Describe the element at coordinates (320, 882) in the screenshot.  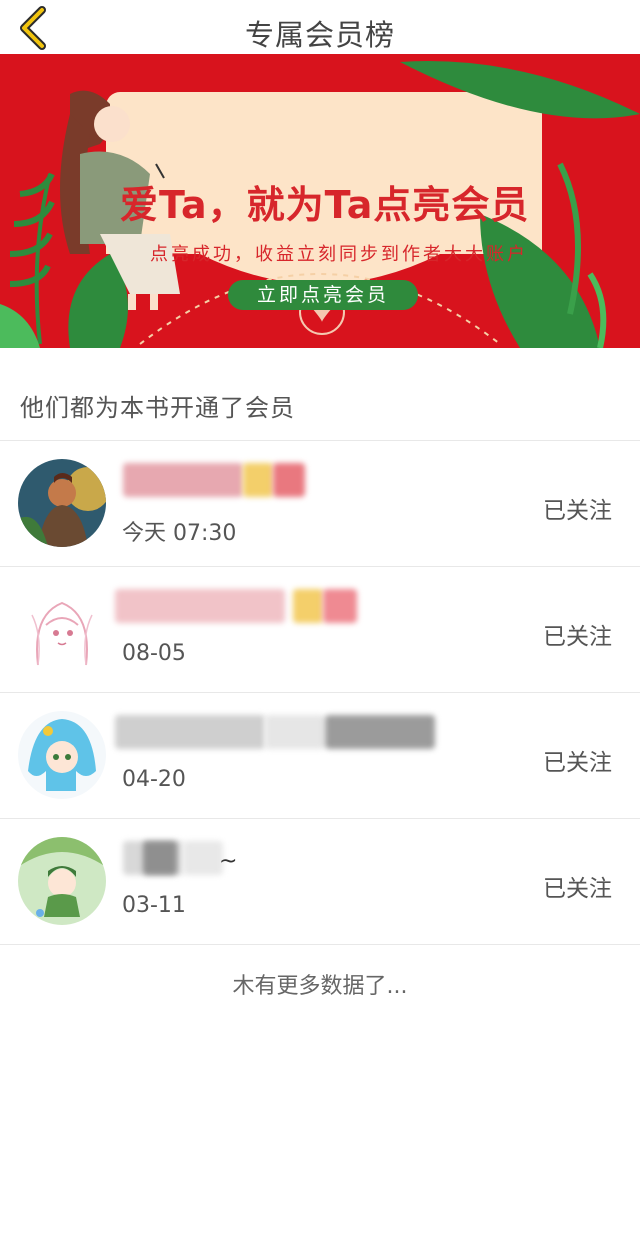
I see `list-item: ~ 03-11 已关注` at that location.